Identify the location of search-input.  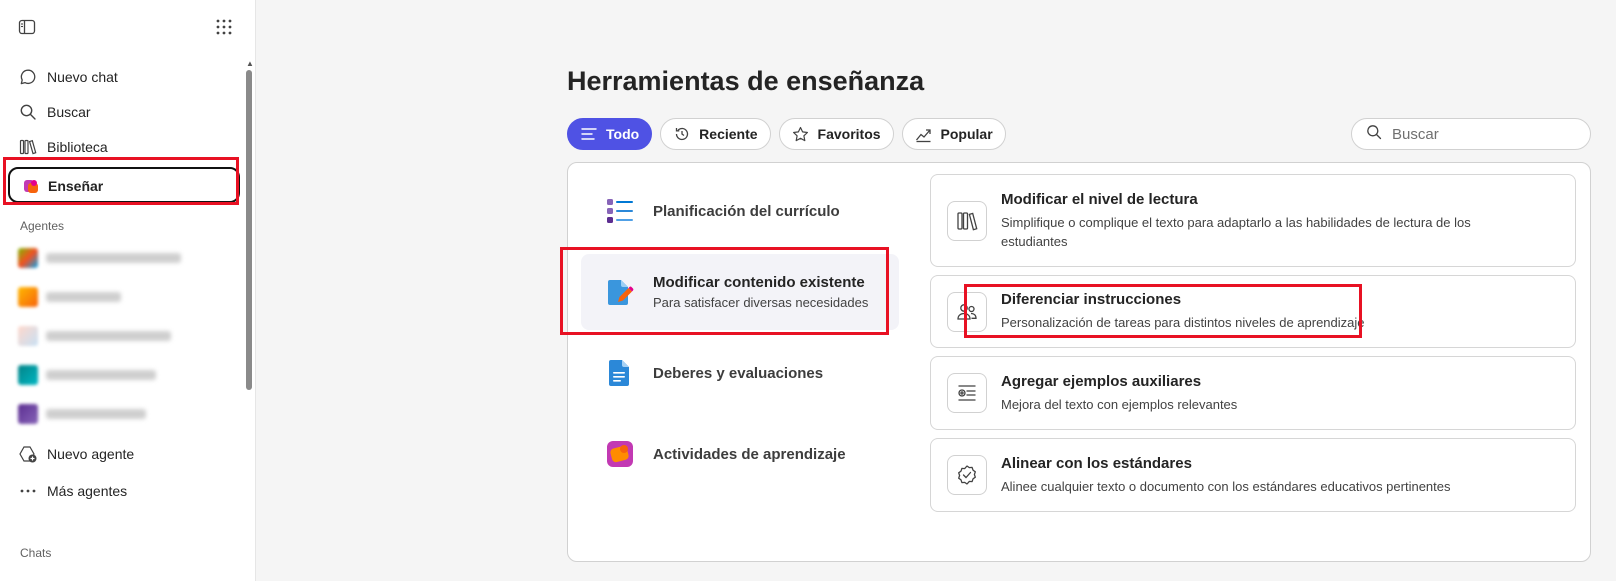
(1482, 134).